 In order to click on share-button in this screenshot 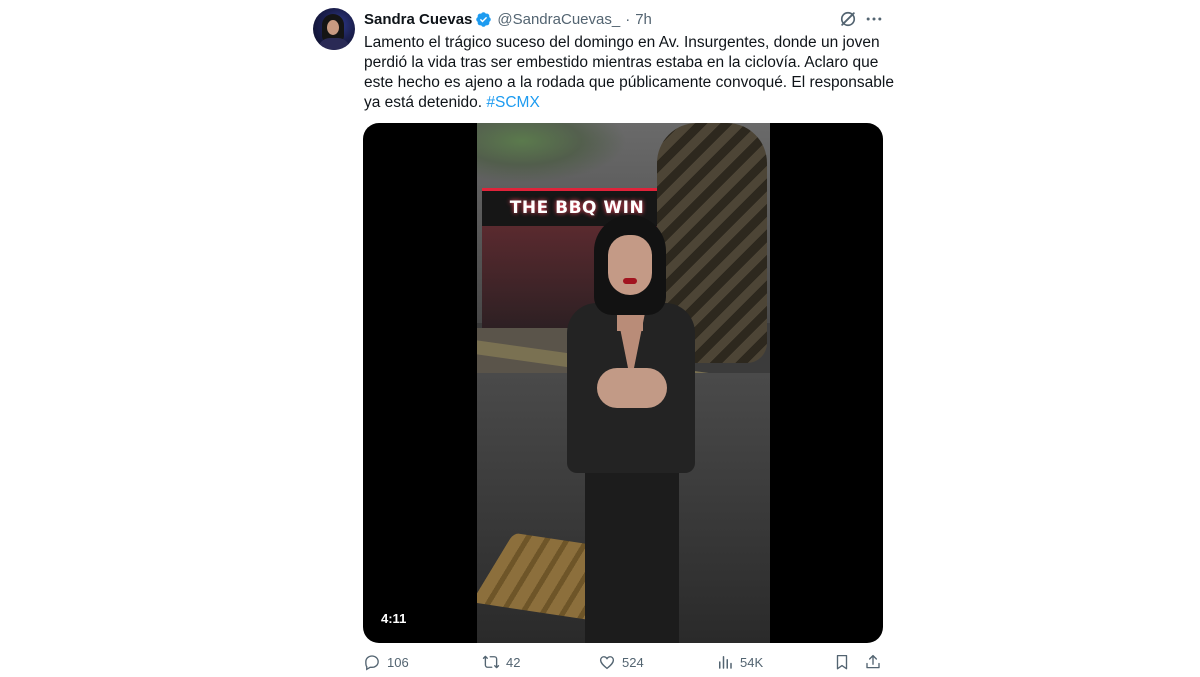, I will do `click(876, 662)`.